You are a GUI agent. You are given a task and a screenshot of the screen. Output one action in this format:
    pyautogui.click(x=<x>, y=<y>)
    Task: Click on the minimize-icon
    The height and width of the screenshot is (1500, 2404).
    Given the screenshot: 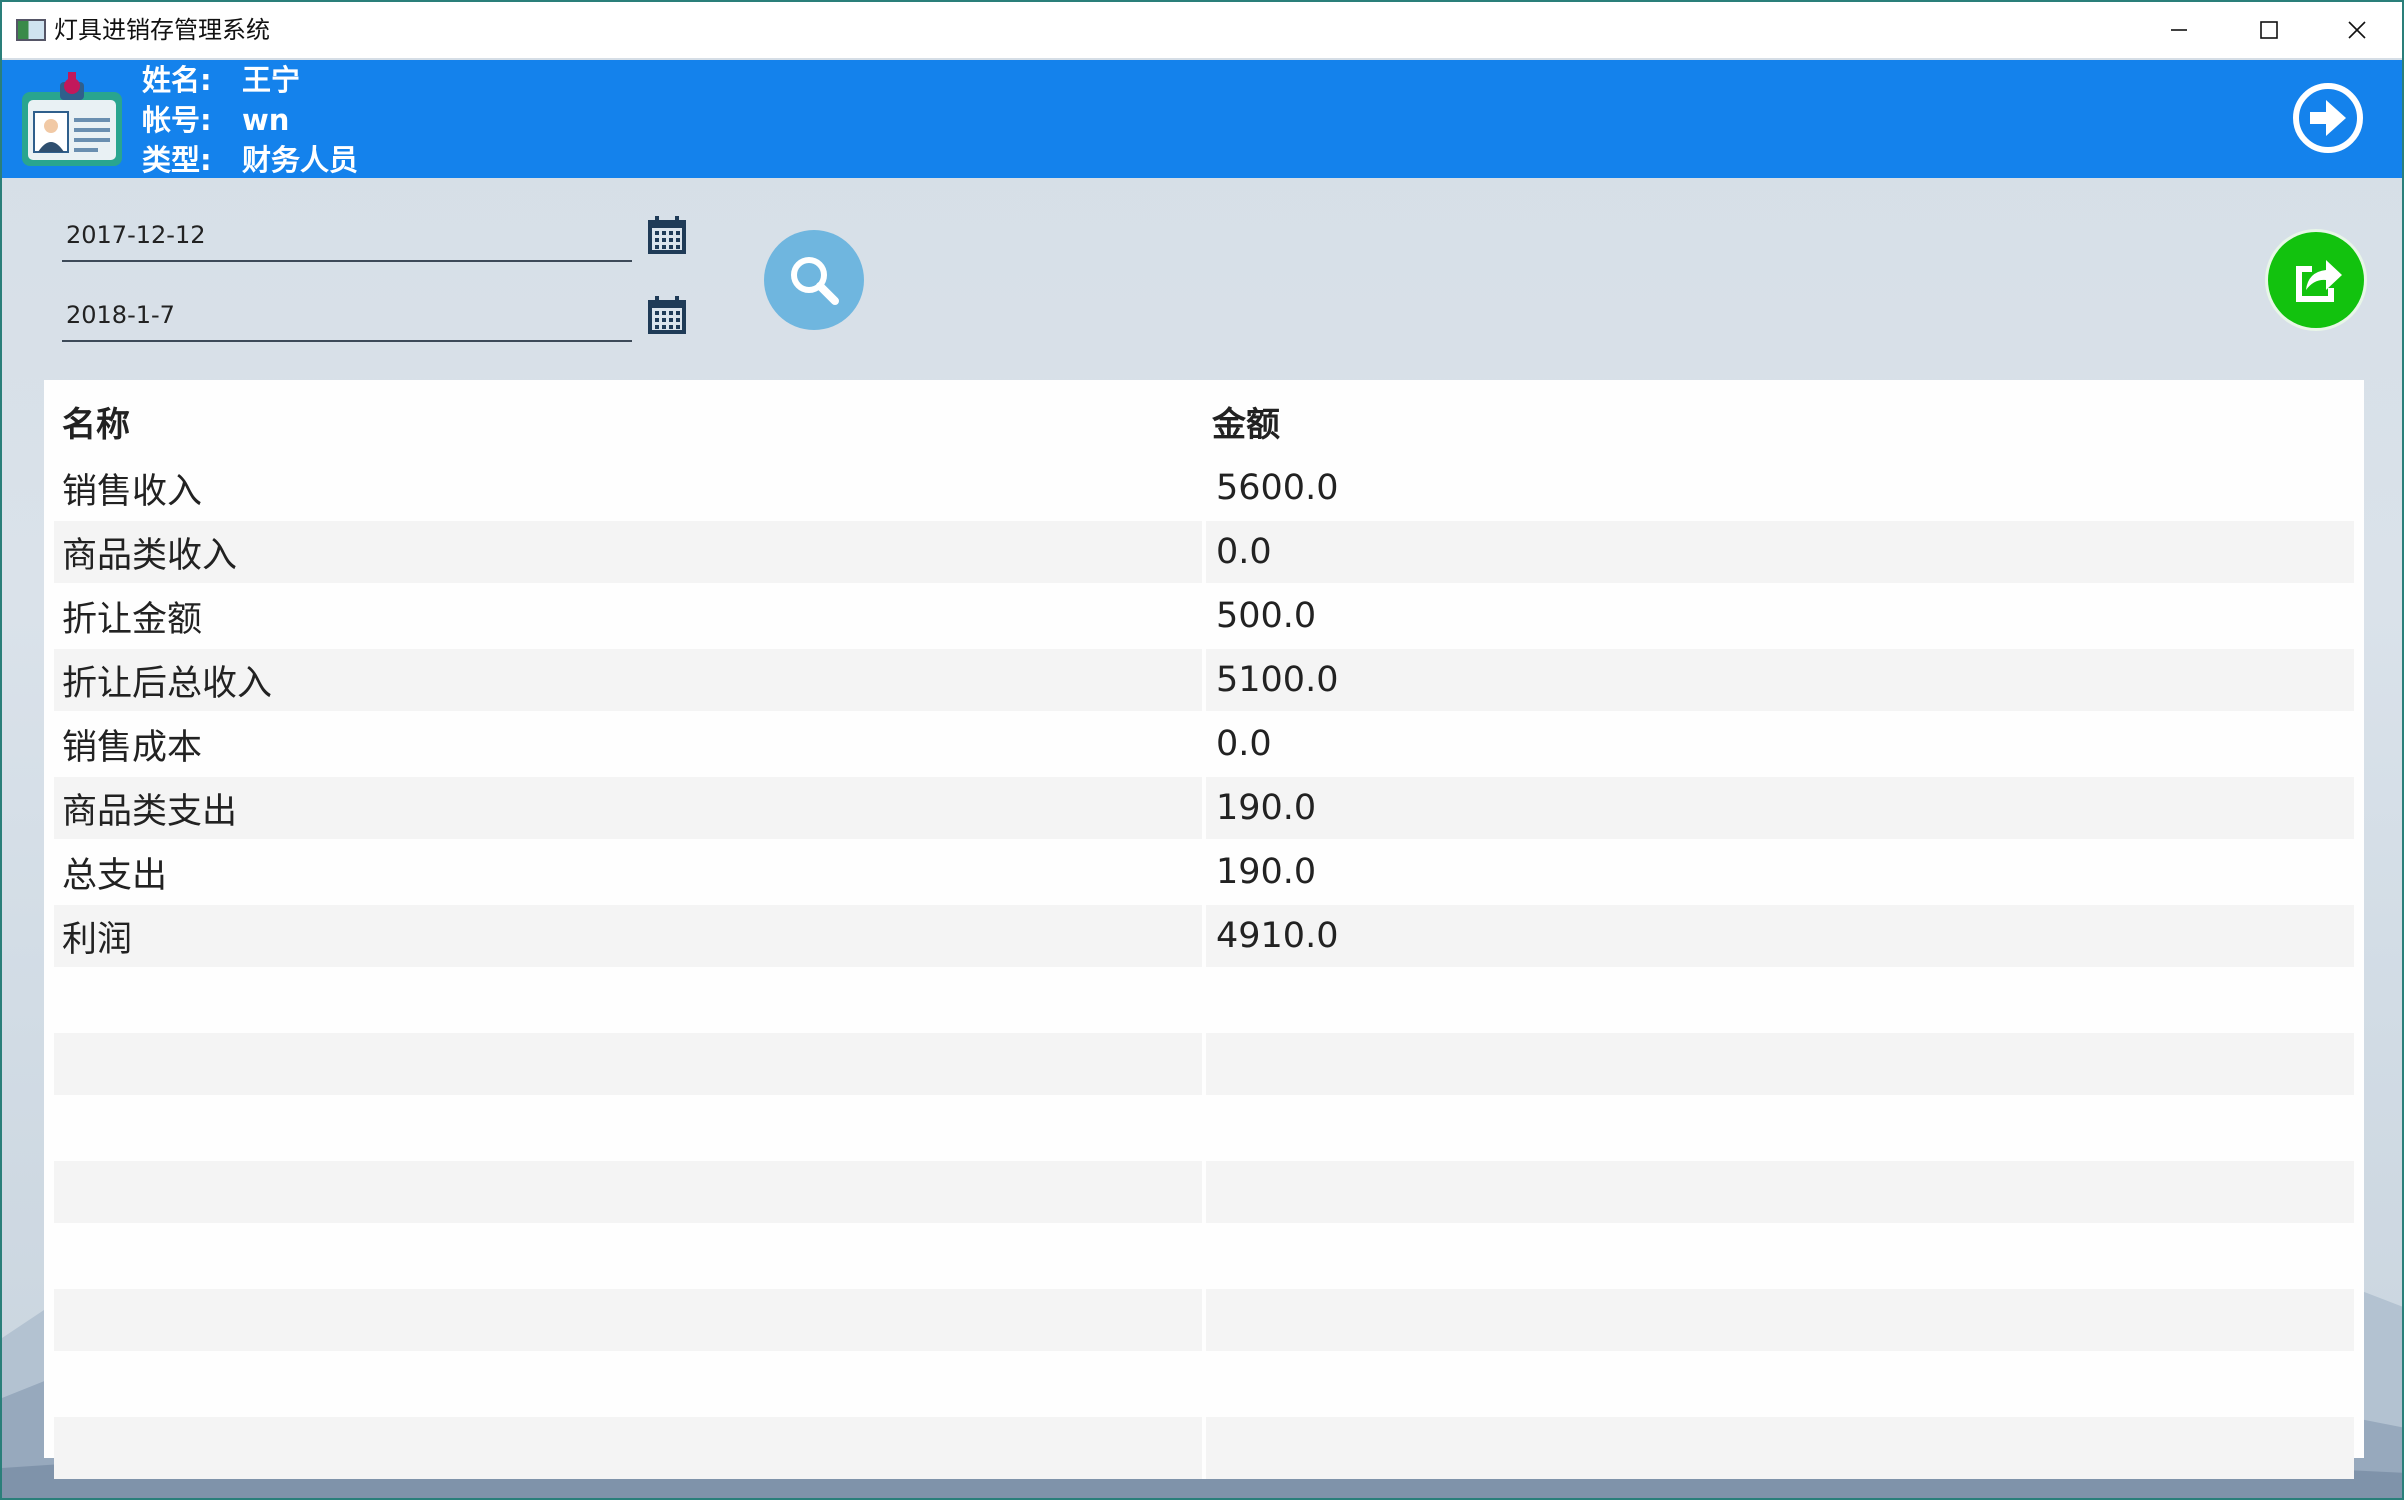 What is the action you would take?
    pyautogui.click(x=2179, y=30)
    